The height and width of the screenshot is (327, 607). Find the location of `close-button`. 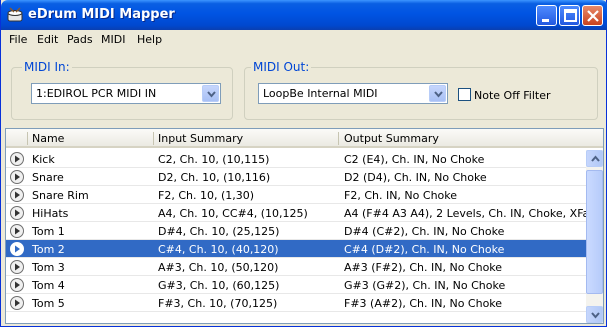

close-button is located at coordinates (592, 15).